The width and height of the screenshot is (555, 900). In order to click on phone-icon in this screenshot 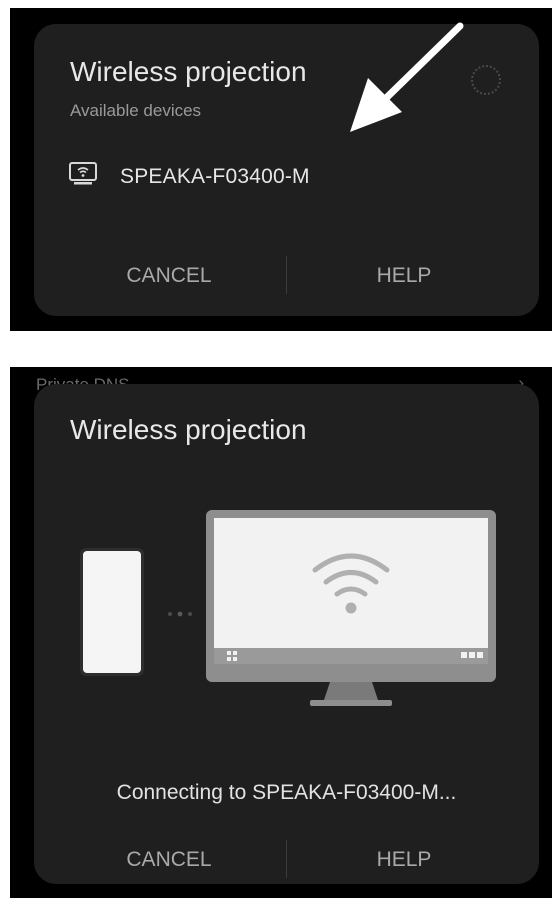, I will do `click(112, 612)`.